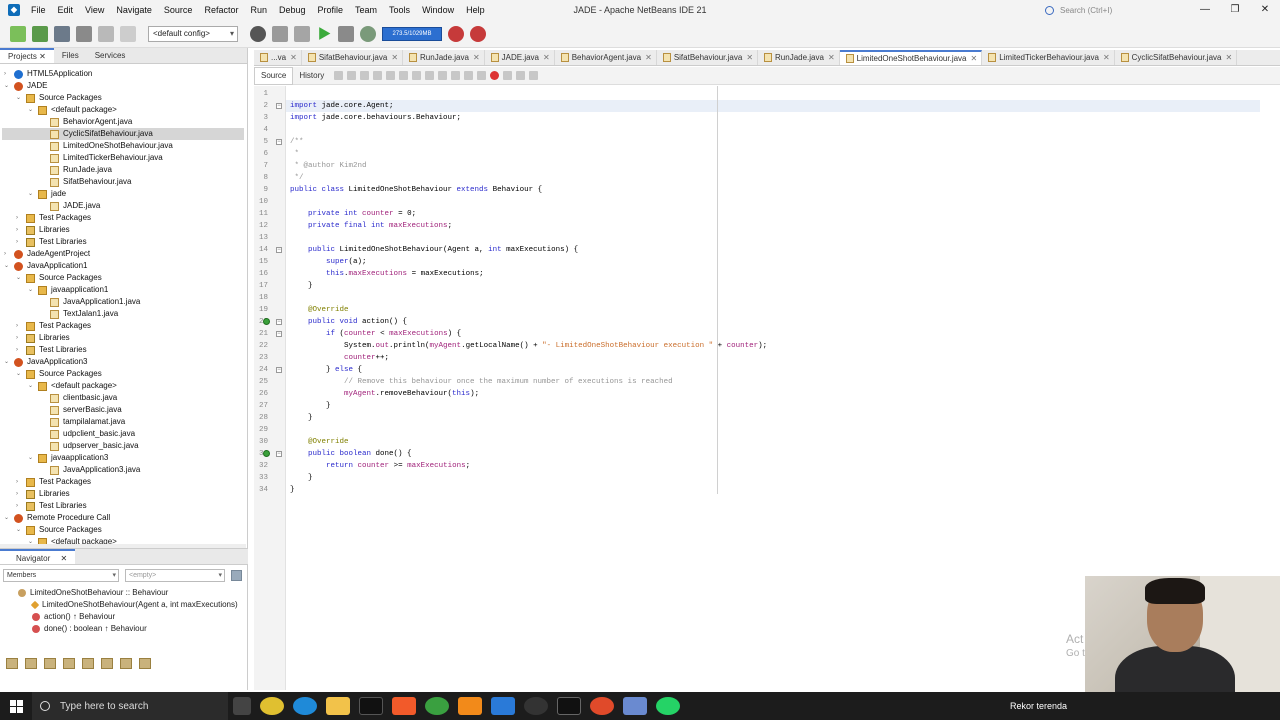 The image size is (1280, 720). I want to click on editor-tab: SifatBehaviour.java ✕, so click(353, 57).